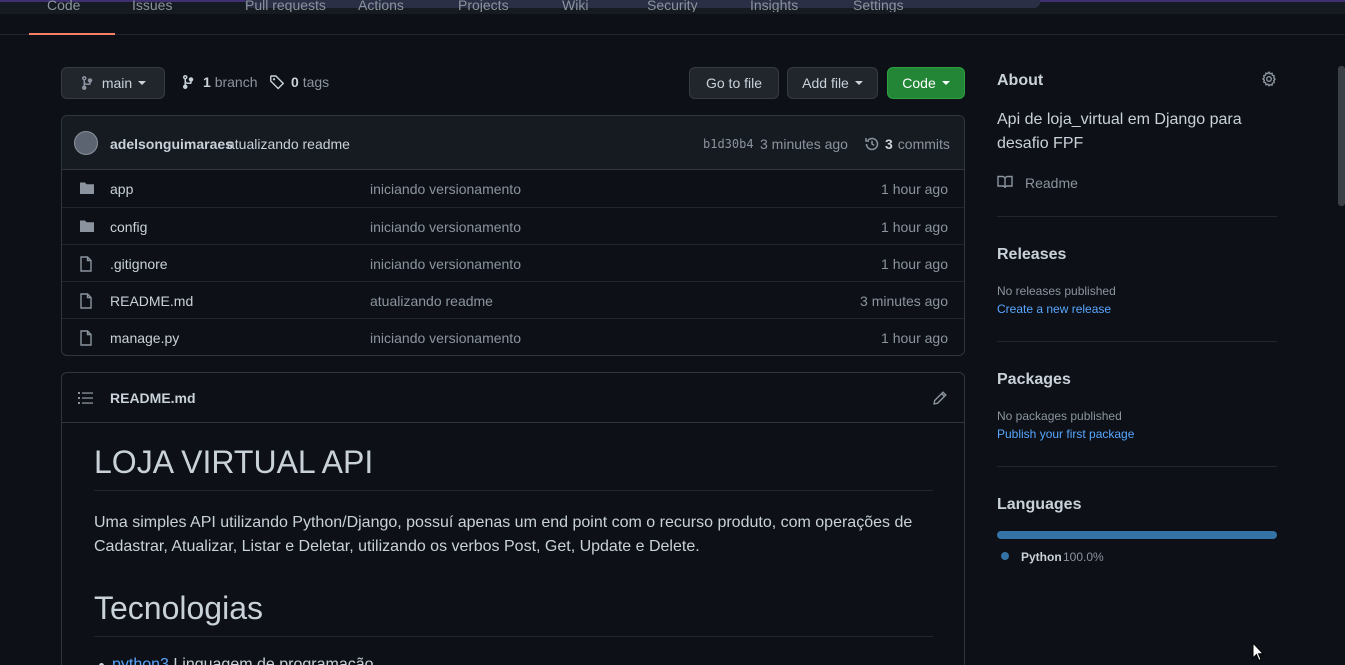  I want to click on file-name: README.md, so click(151, 301).